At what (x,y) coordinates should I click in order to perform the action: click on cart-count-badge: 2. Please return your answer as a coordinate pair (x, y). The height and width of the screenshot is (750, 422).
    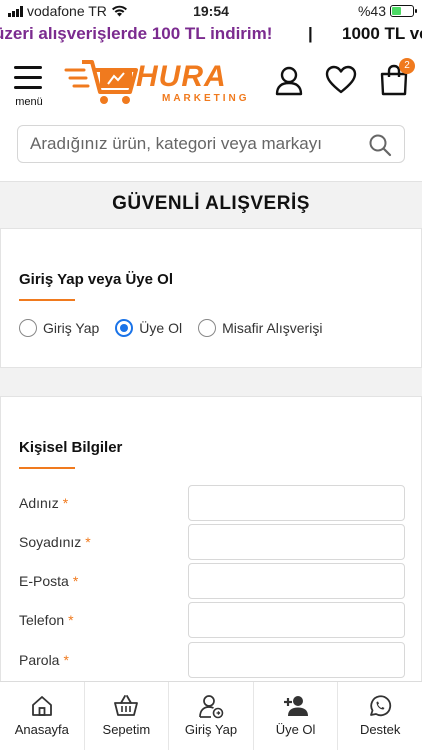
    Looking at the image, I should click on (407, 66).